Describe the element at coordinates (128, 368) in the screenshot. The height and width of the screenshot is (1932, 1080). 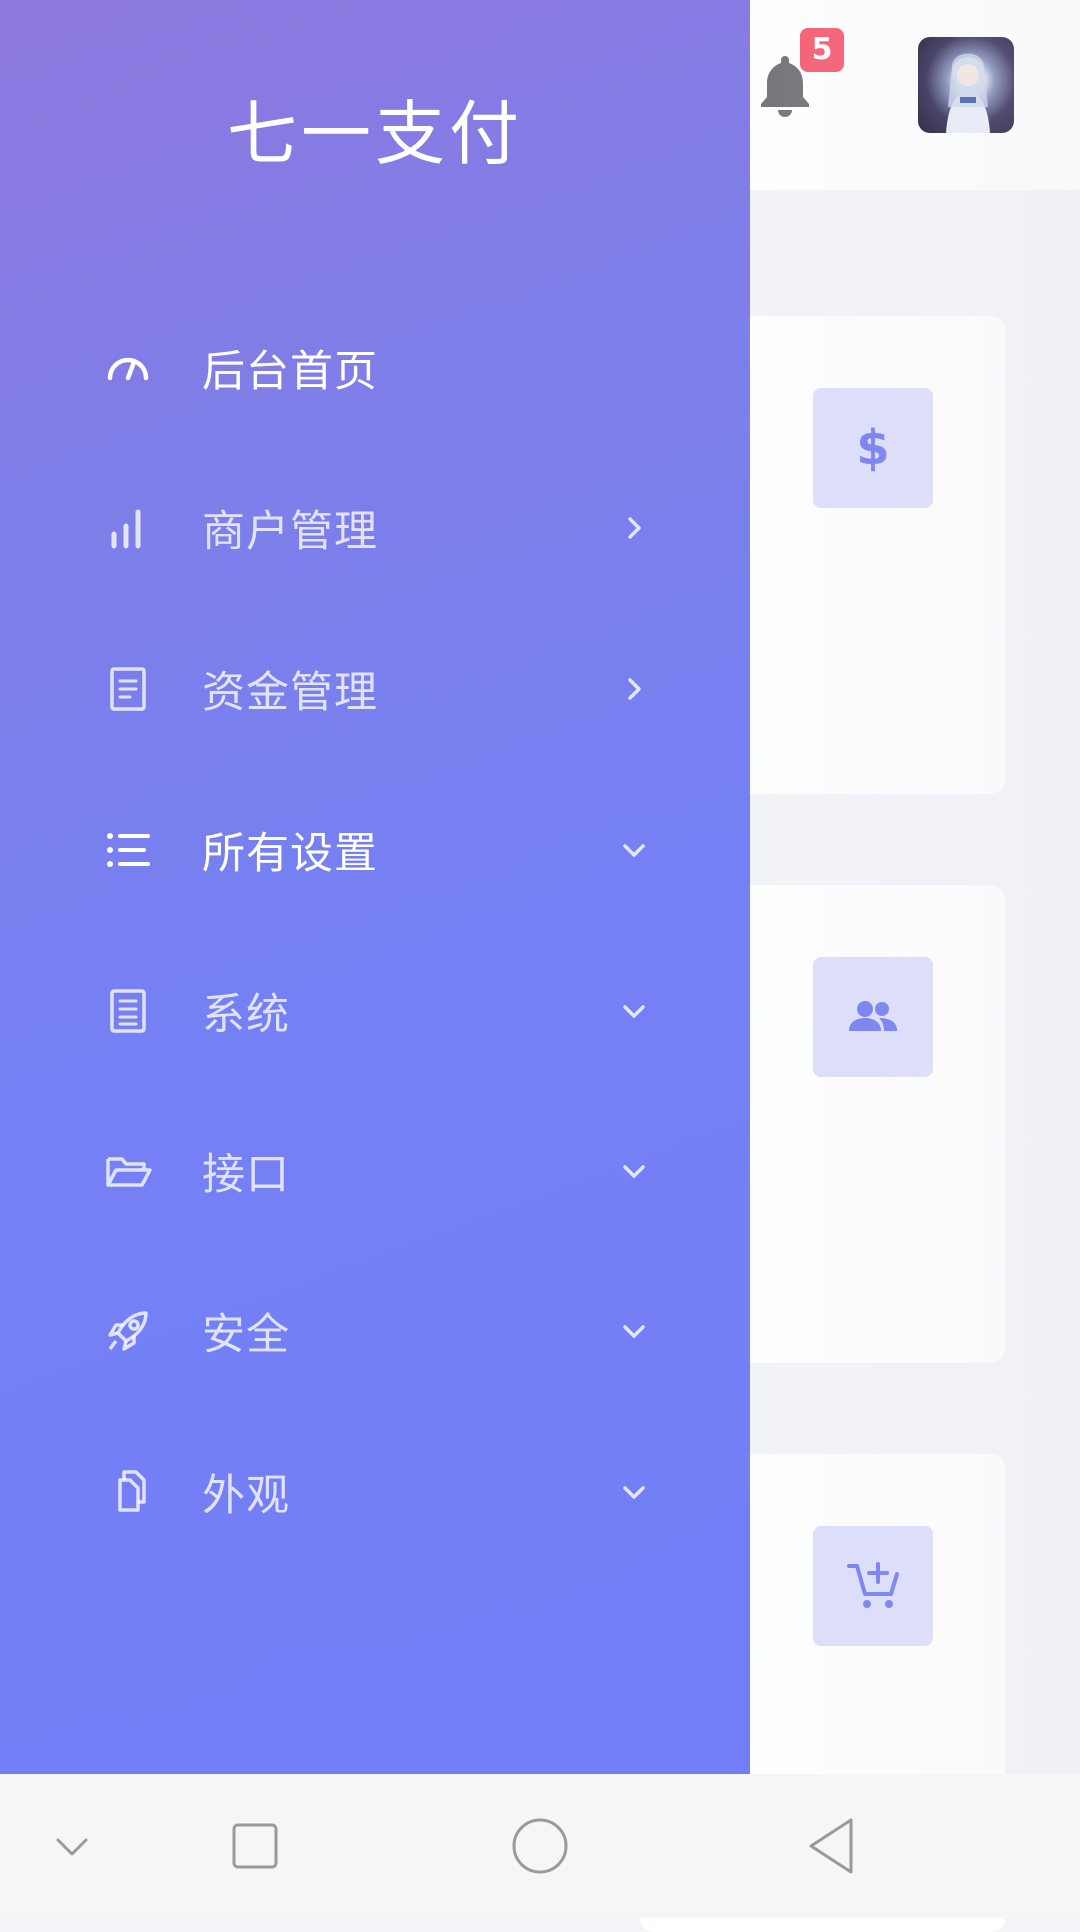
I see `dashboard-gauge-icon` at that location.